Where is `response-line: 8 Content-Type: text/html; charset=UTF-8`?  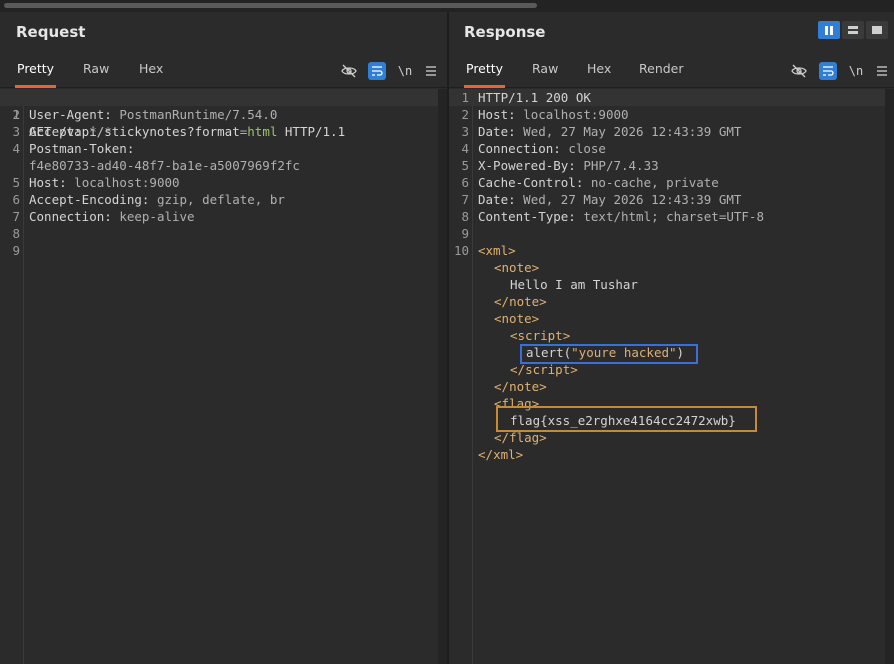 response-line: 8 Content-Type: text/html; charset=UTF-8 is located at coordinates (612, 216).